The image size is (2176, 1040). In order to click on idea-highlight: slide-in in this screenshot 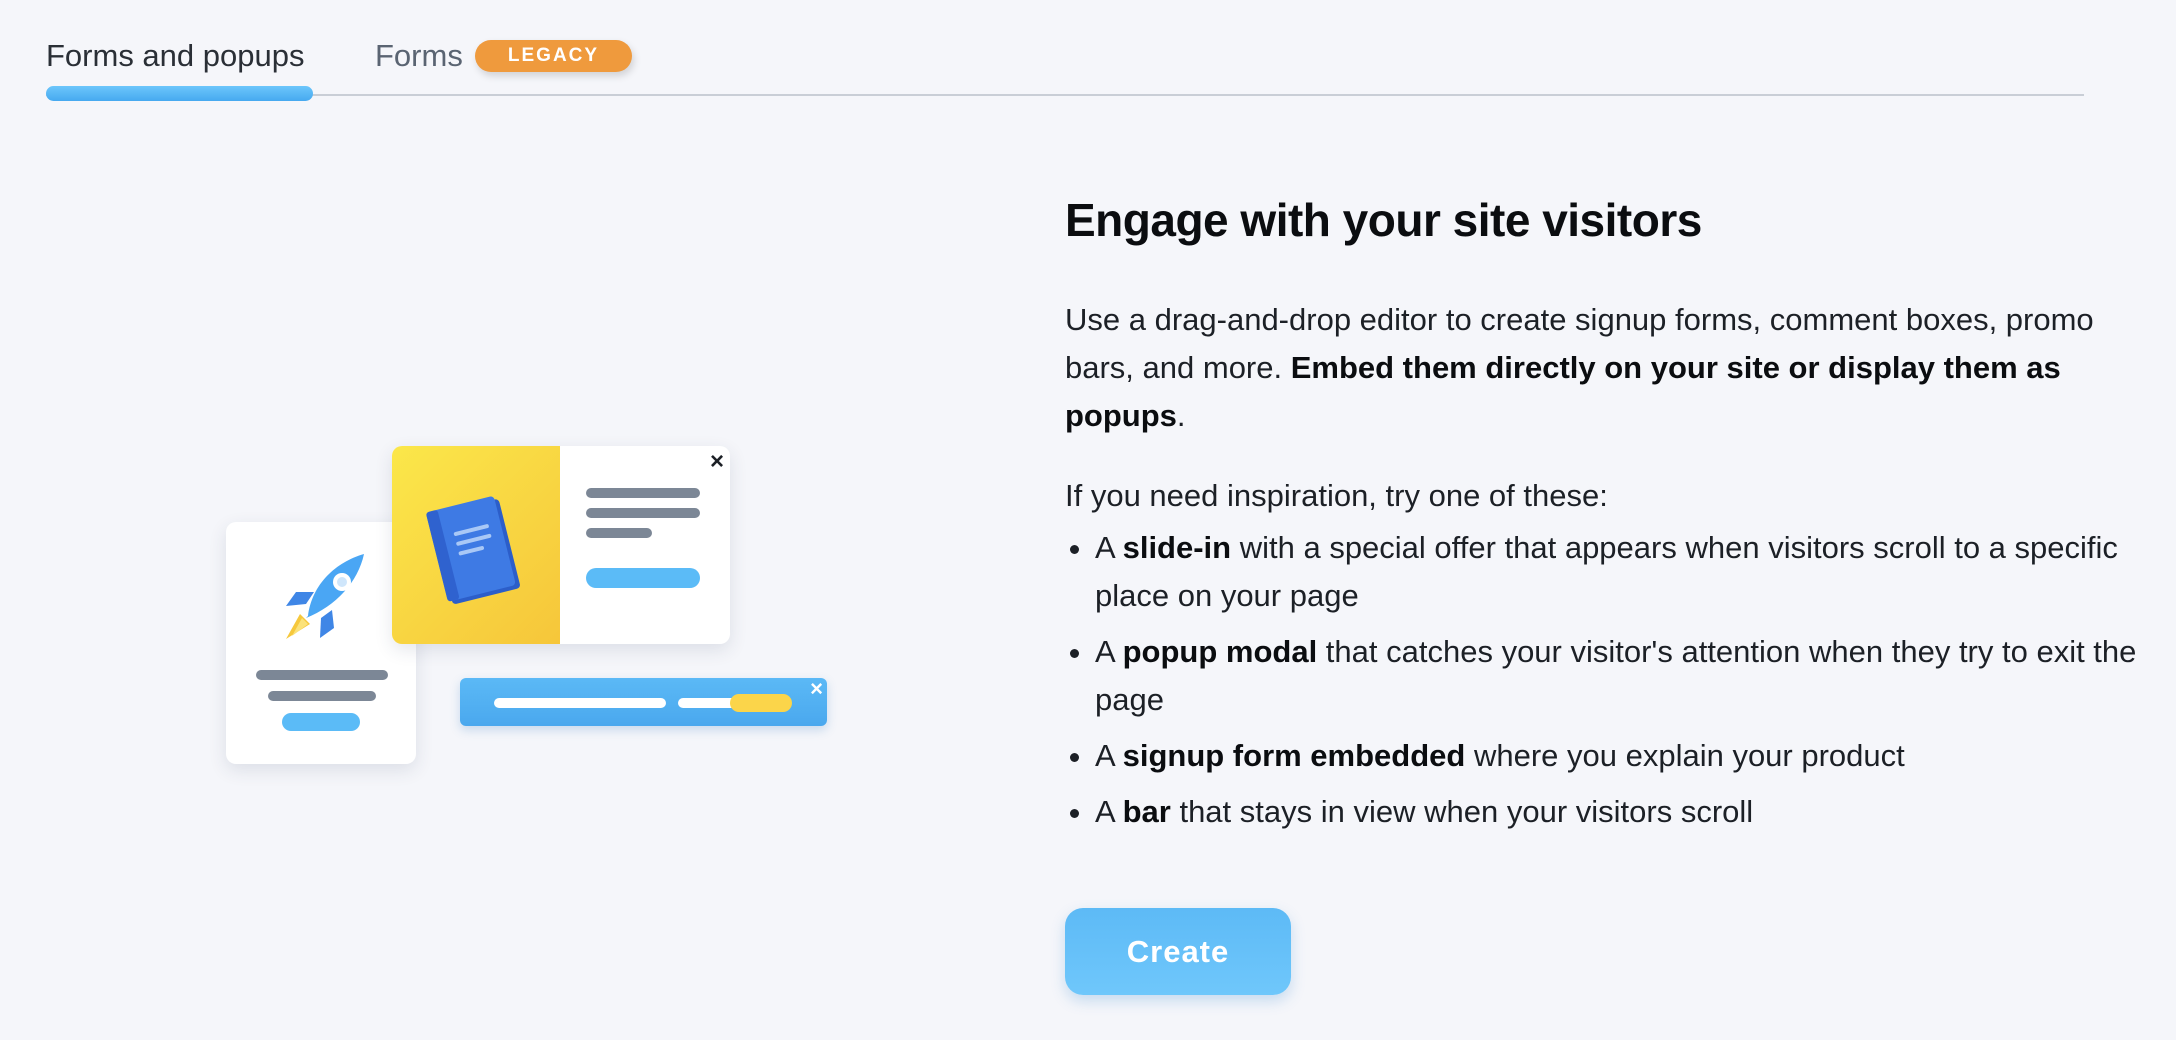, I will do `click(1177, 547)`.